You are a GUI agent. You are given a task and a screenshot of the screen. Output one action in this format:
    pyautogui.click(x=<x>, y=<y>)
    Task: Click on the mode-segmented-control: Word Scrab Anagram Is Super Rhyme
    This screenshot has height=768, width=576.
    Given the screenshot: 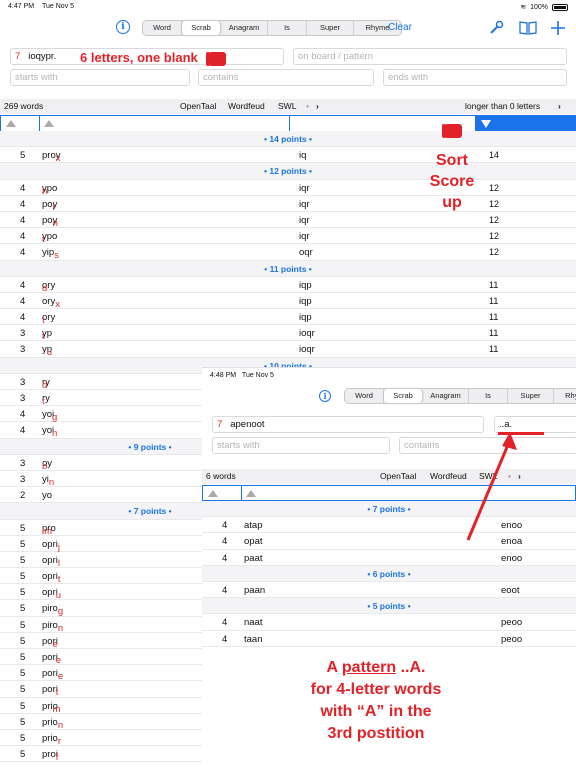 What is the action you would take?
    pyautogui.click(x=272, y=28)
    